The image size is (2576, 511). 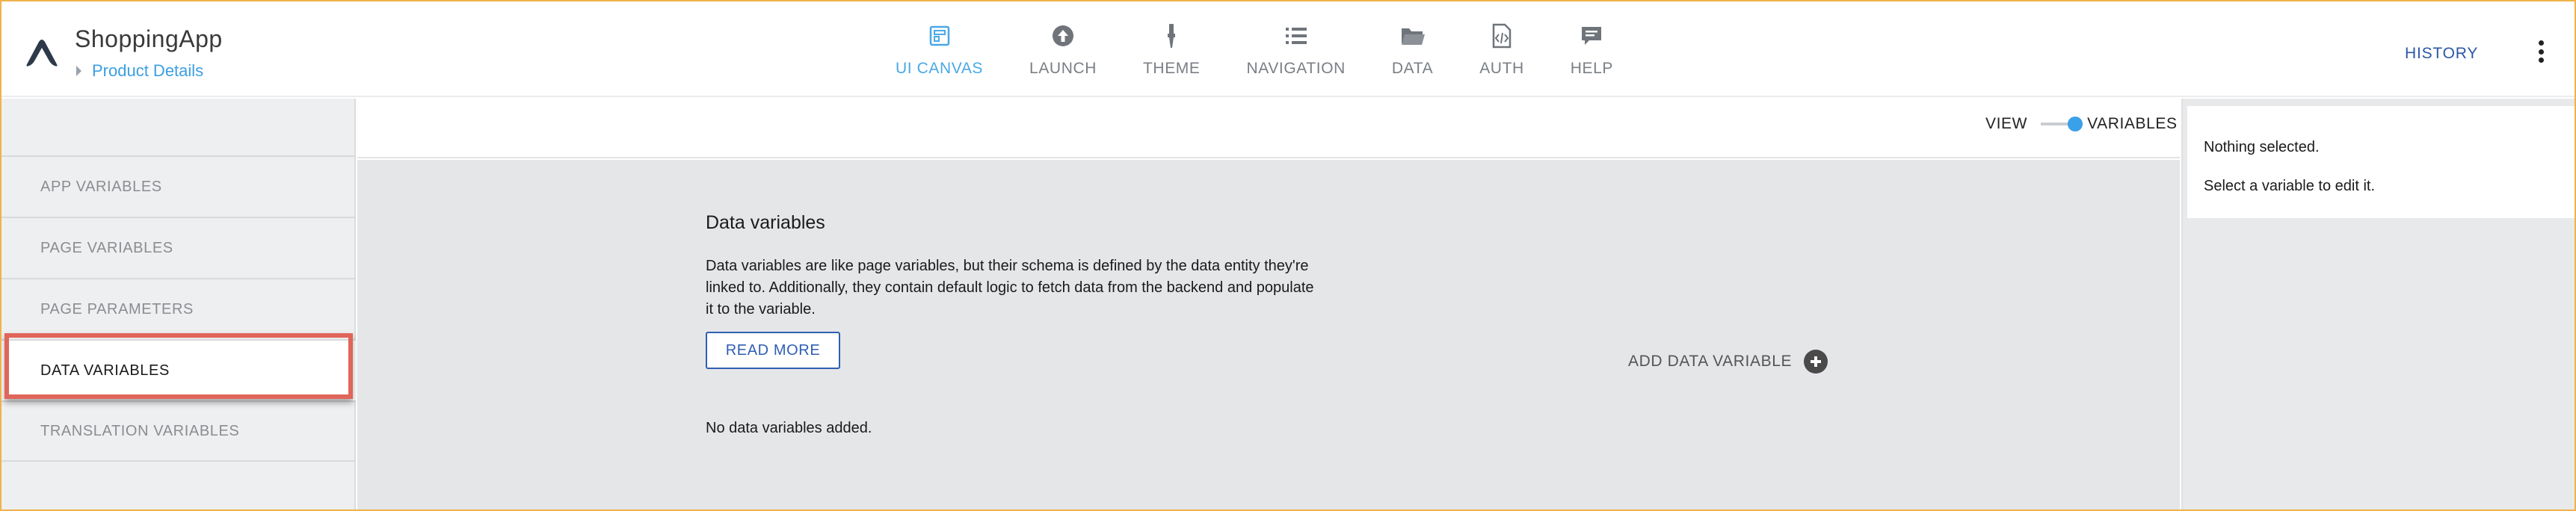 What do you see at coordinates (178, 186) in the screenshot?
I see `sidebar-item-app-variables: APP VARIABLES` at bounding box center [178, 186].